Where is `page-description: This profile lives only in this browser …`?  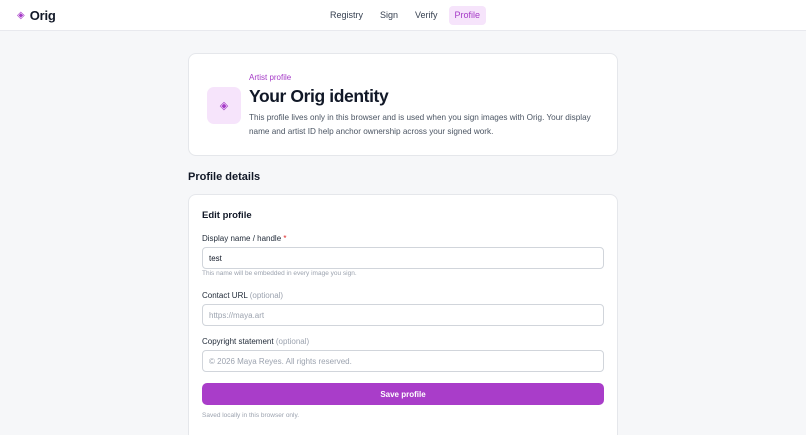
page-description: This profile lives only in this browser … is located at coordinates (420, 124).